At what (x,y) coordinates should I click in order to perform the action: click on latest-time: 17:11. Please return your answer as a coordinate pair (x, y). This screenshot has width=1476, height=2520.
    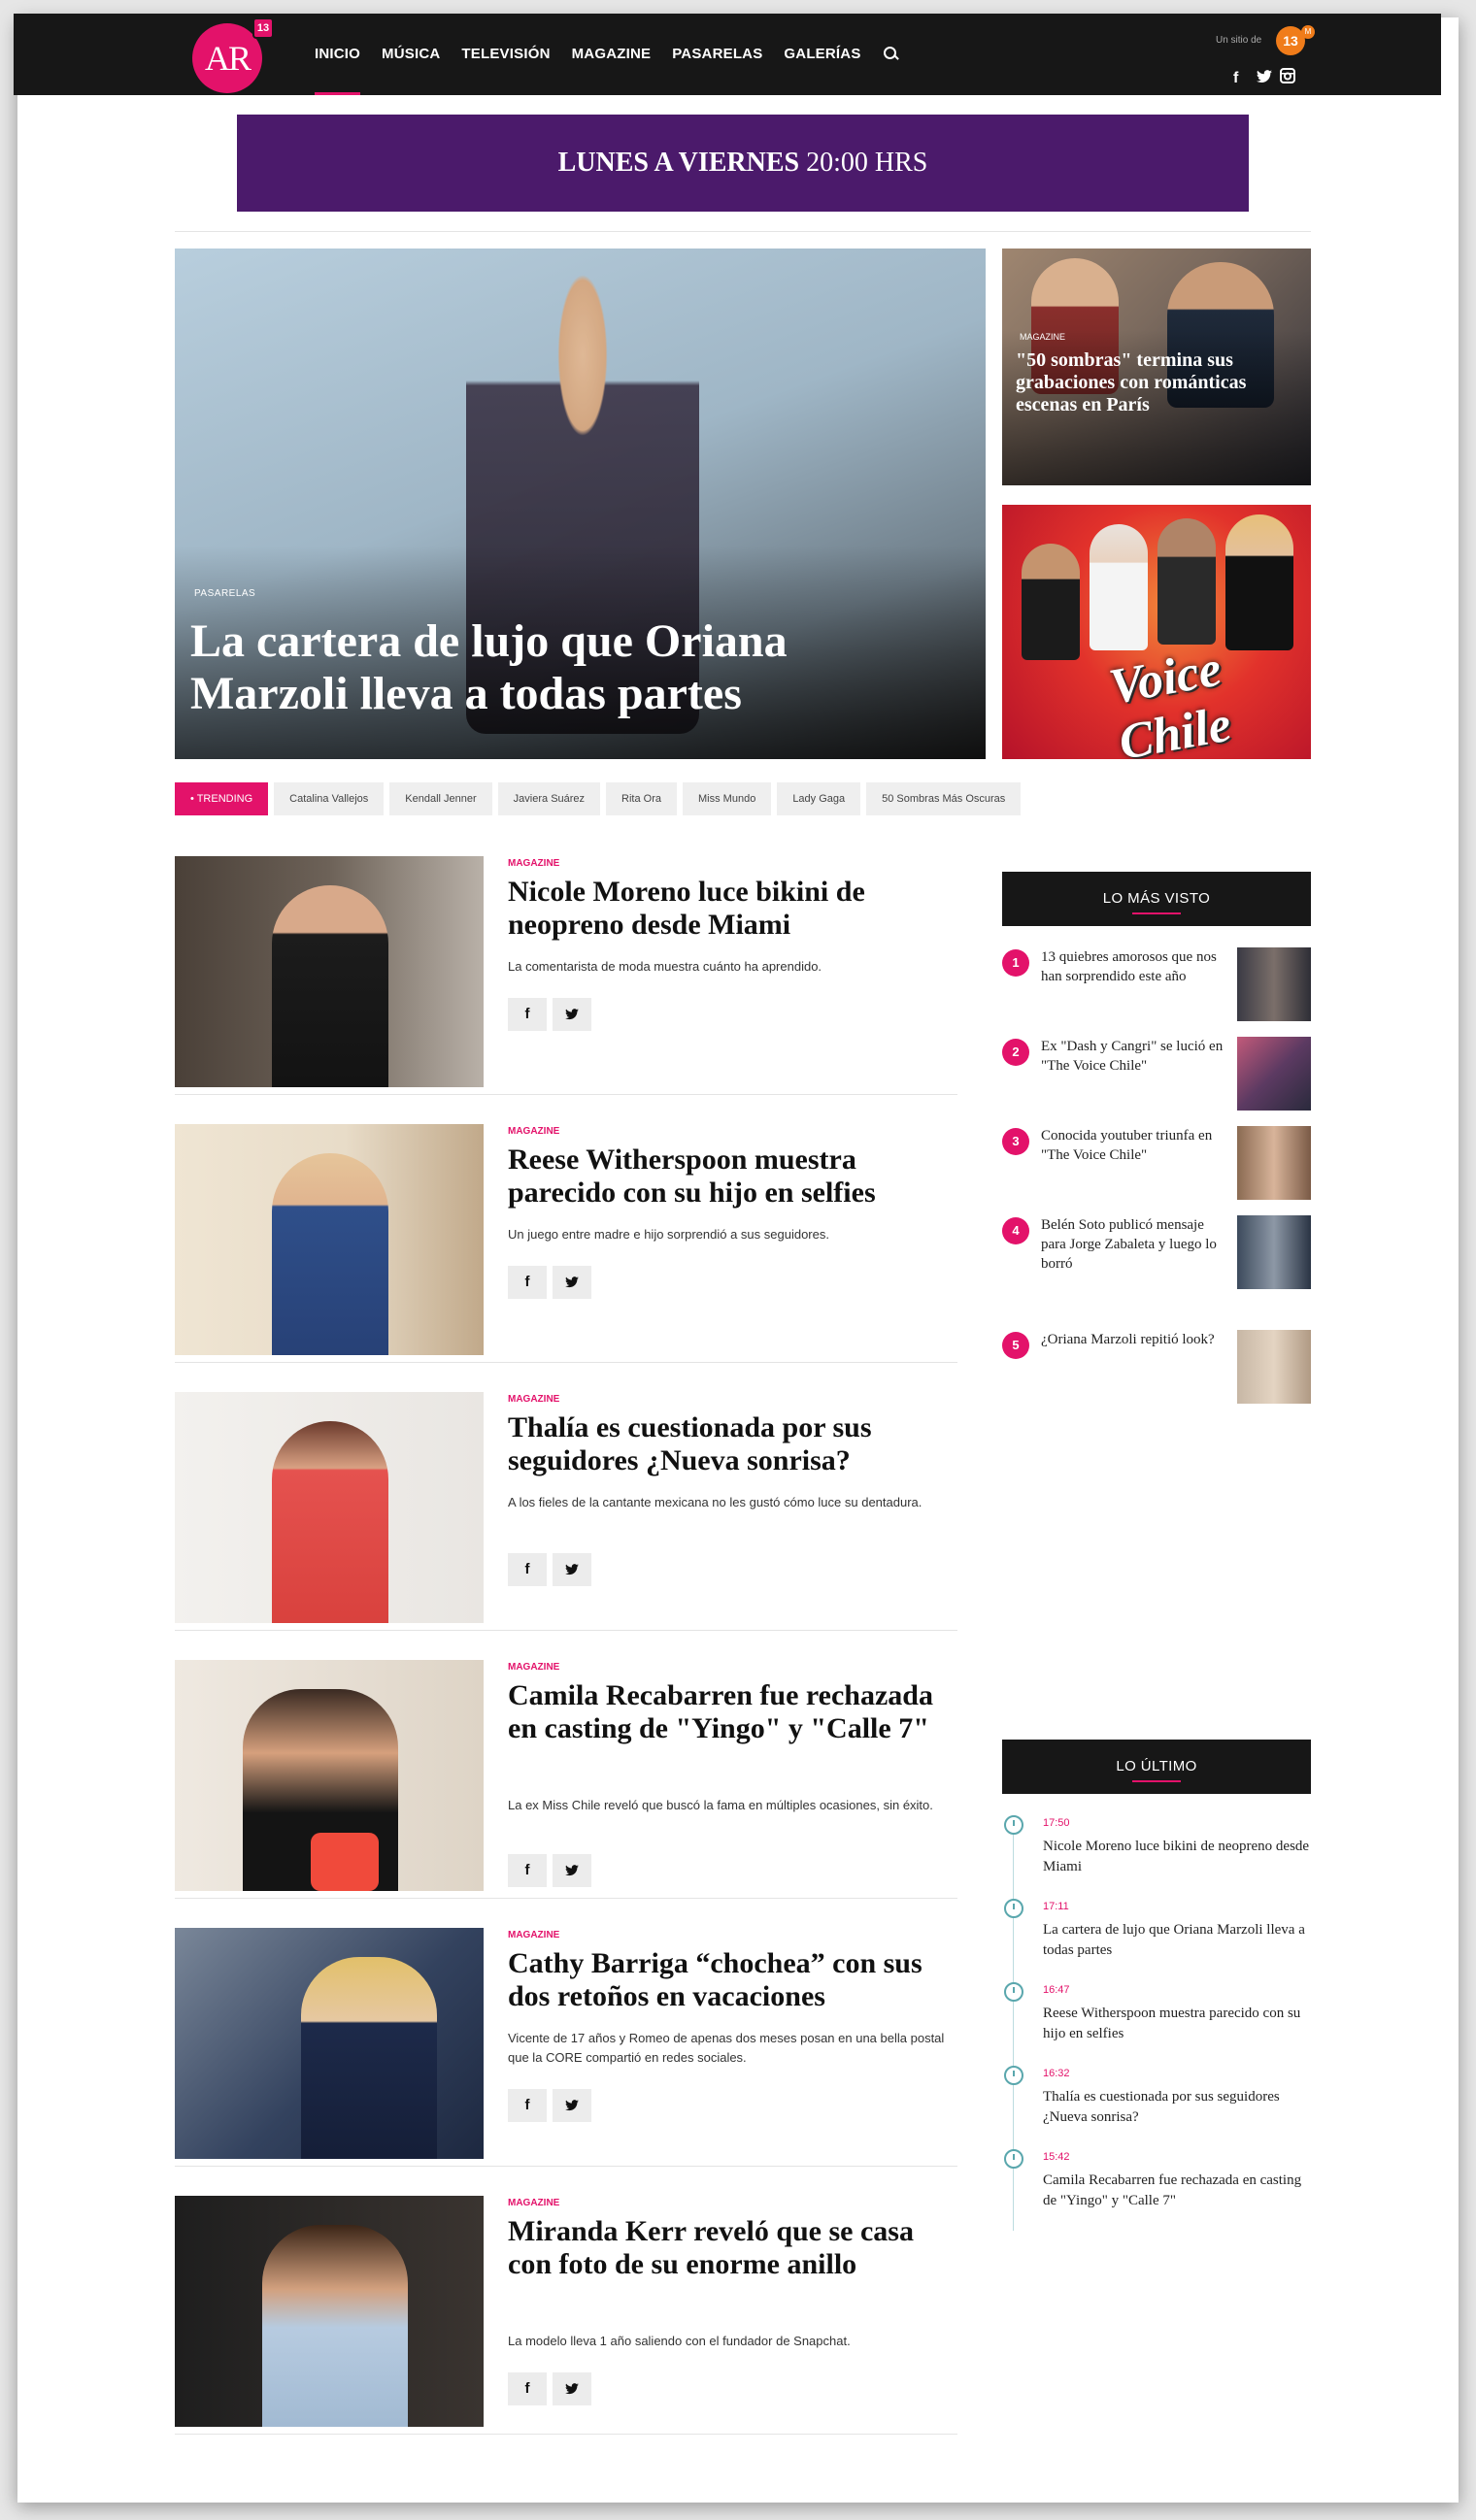
    Looking at the image, I should click on (1056, 1906).